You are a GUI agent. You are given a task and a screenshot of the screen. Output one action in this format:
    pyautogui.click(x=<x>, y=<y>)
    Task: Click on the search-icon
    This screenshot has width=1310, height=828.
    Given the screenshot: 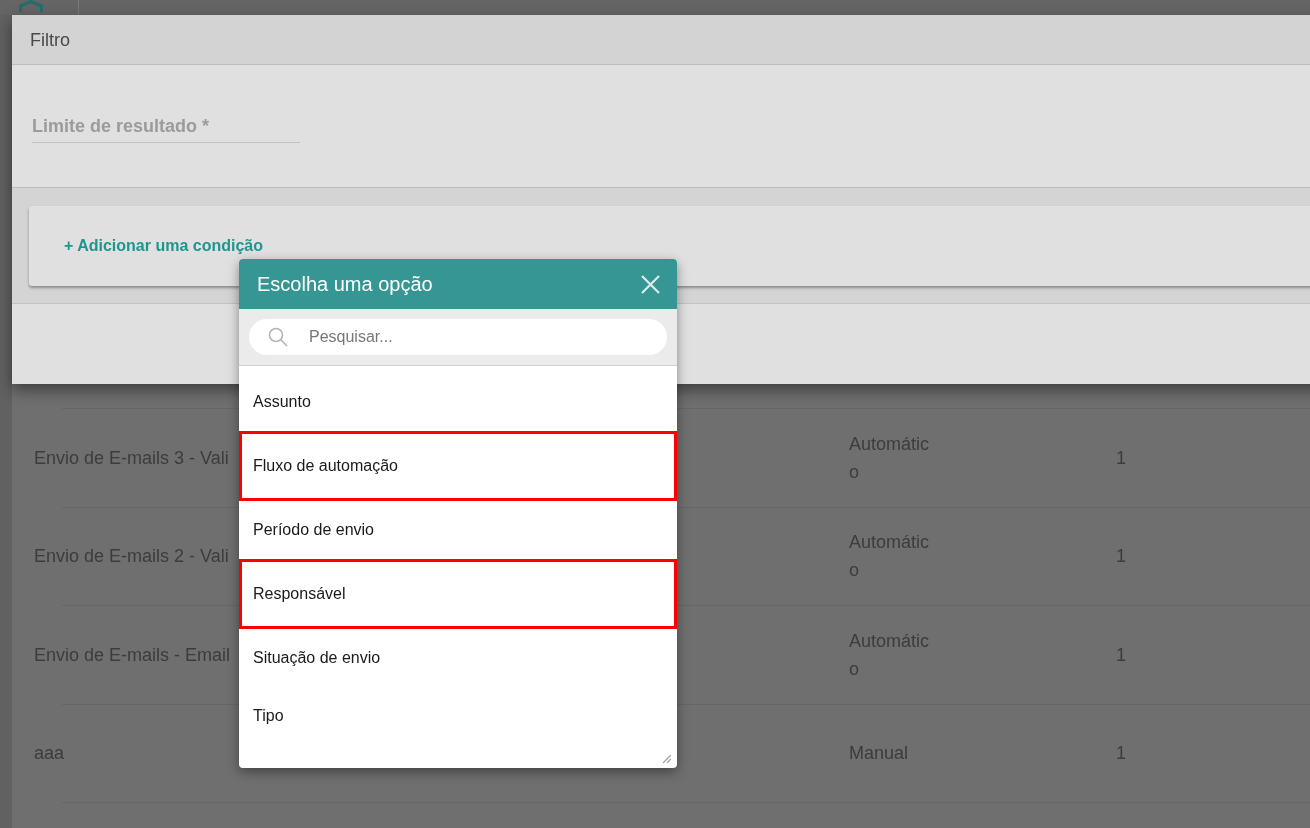 What is the action you would take?
    pyautogui.click(x=278, y=337)
    